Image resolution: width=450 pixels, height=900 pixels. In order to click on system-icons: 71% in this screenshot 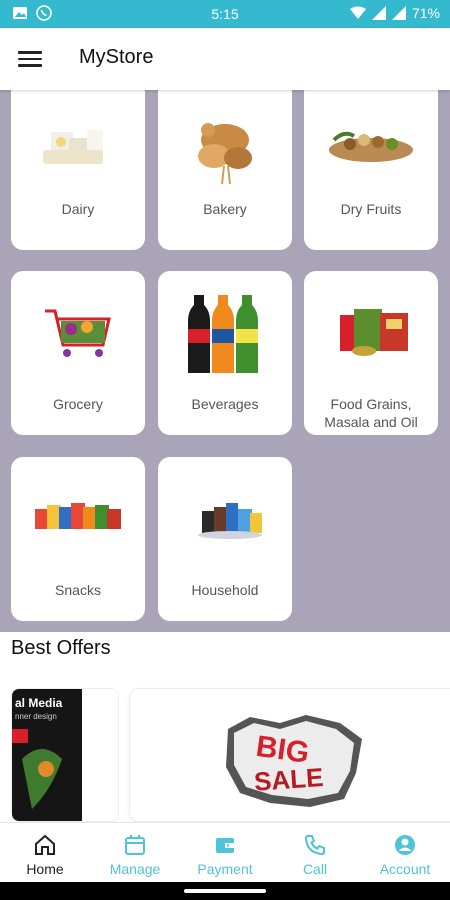, I will do `click(394, 13)`.